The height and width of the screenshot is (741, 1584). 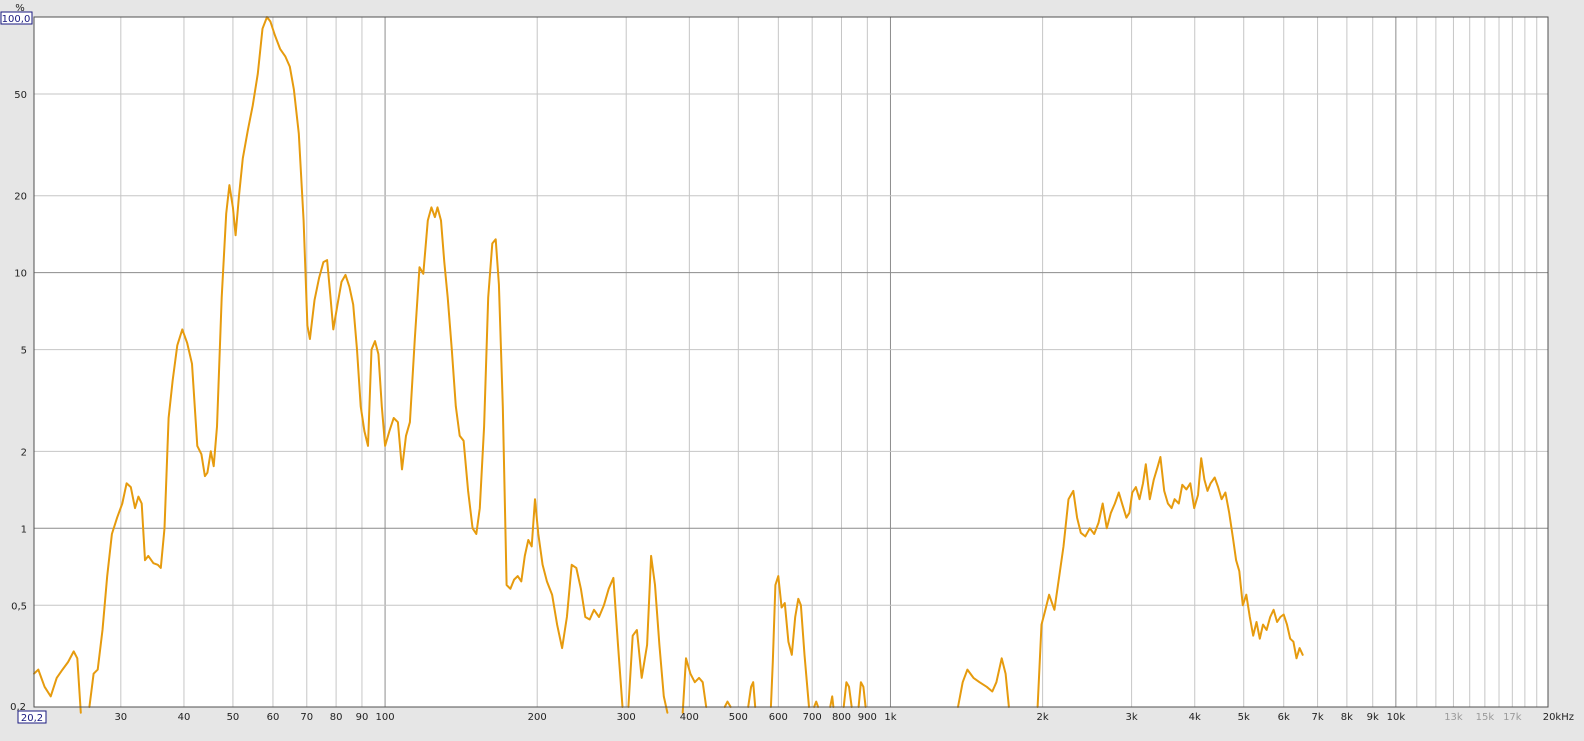 What do you see at coordinates (184, 717) in the screenshot?
I see `x-tick-label: 40` at bounding box center [184, 717].